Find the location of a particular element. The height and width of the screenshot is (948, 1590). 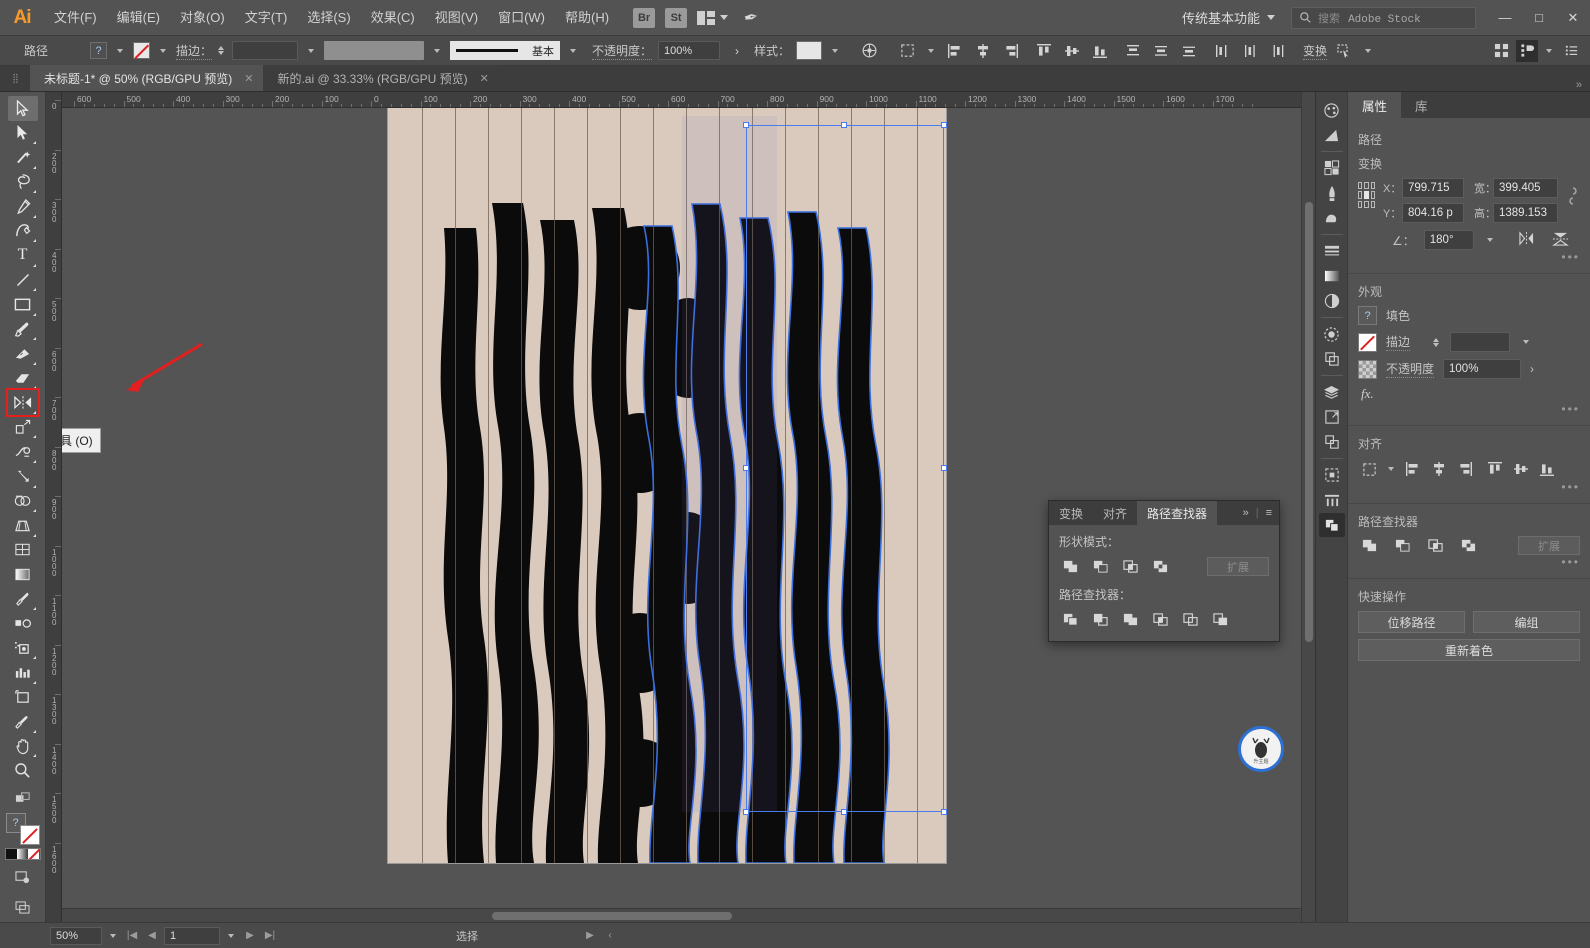

document-tab-untitled: 未标题-1* @ 50% (RGB/GPU 预览) ✕ is located at coordinates (147, 78).